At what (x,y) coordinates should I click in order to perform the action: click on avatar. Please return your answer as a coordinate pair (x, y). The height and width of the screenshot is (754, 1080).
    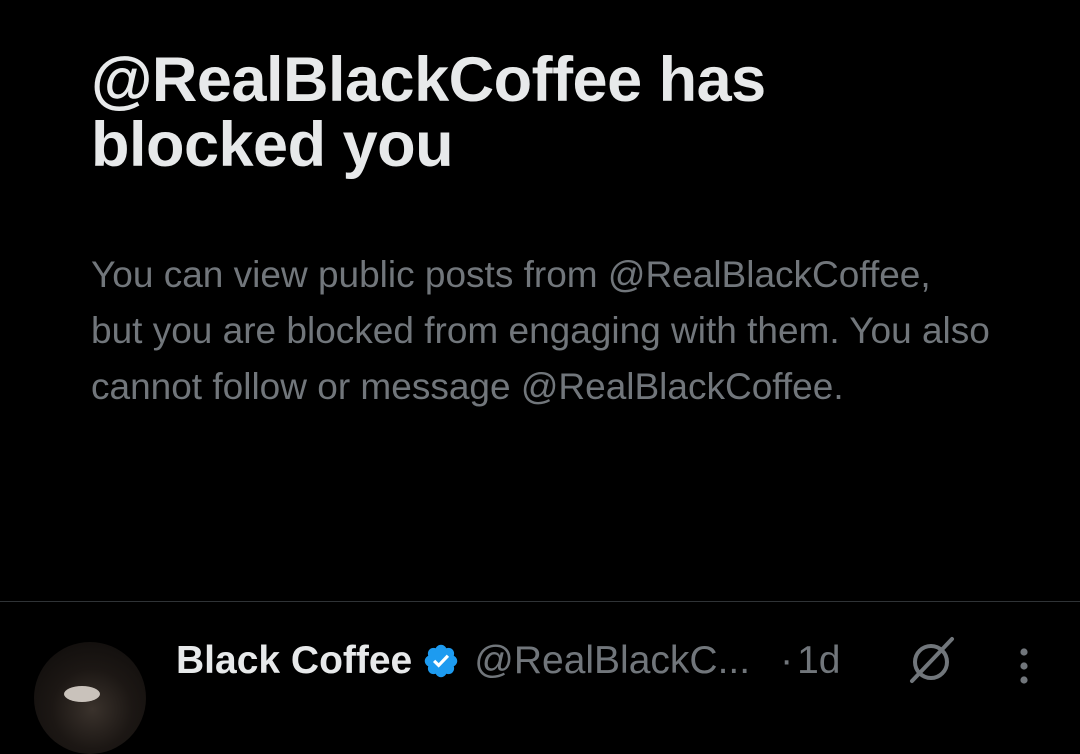
    Looking at the image, I should click on (90, 698).